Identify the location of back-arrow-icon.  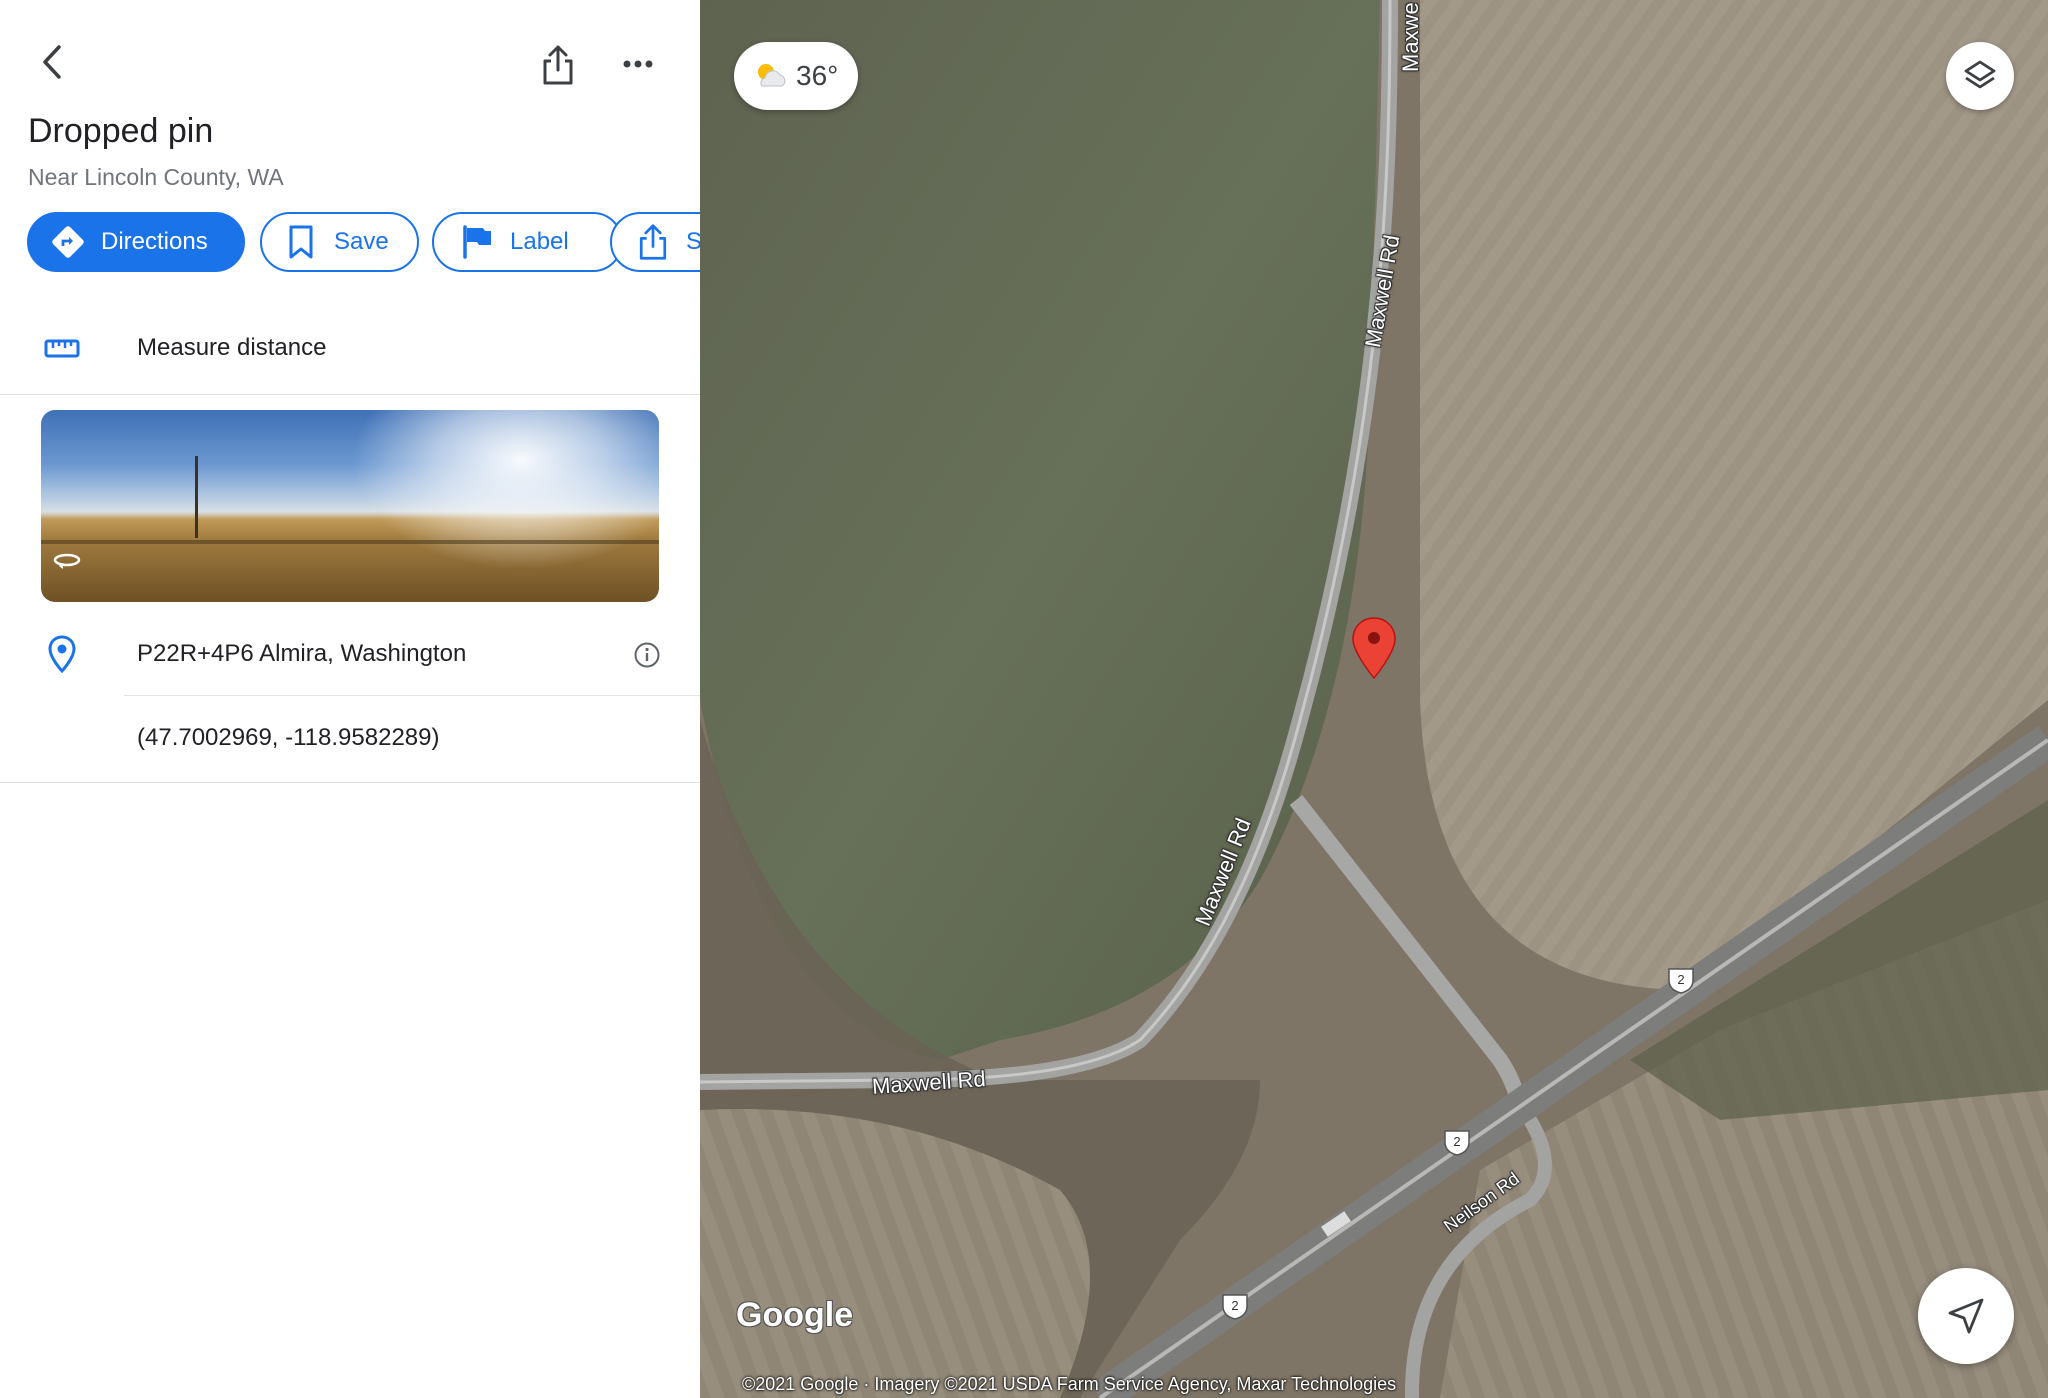
(52, 62).